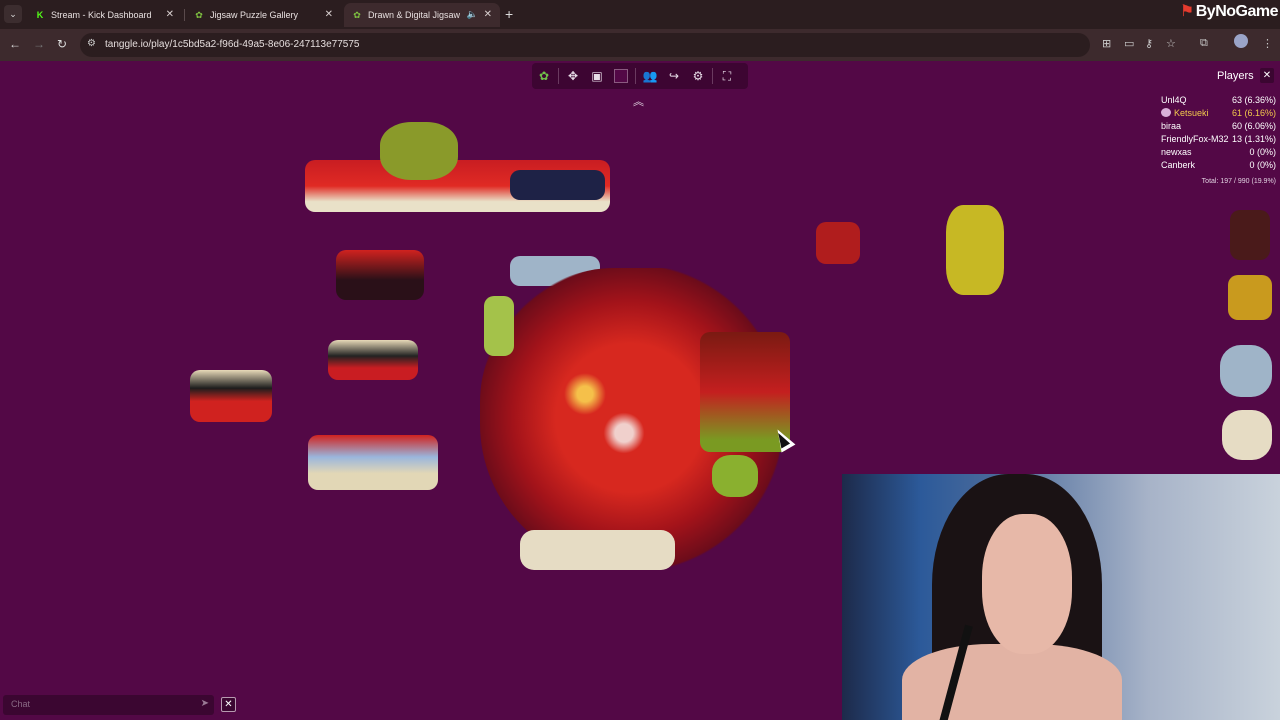  I want to click on players-panel-header: Players ✕, so click(1228, 77).